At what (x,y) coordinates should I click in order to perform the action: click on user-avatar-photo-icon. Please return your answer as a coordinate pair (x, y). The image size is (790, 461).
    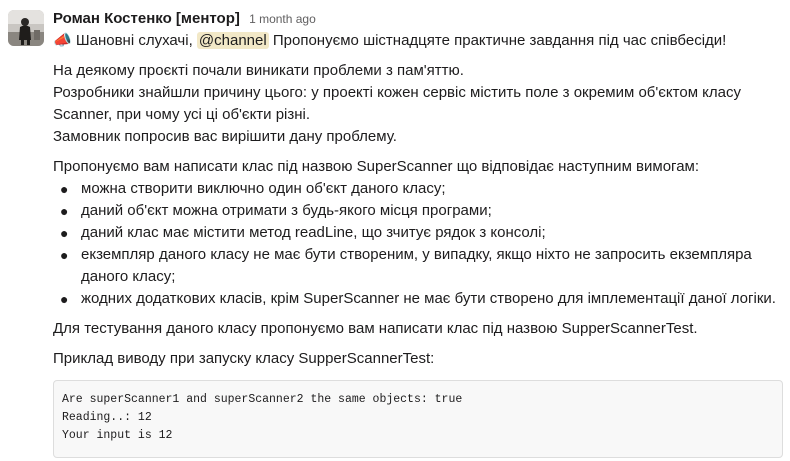
    Looking at the image, I should click on (26, 28).